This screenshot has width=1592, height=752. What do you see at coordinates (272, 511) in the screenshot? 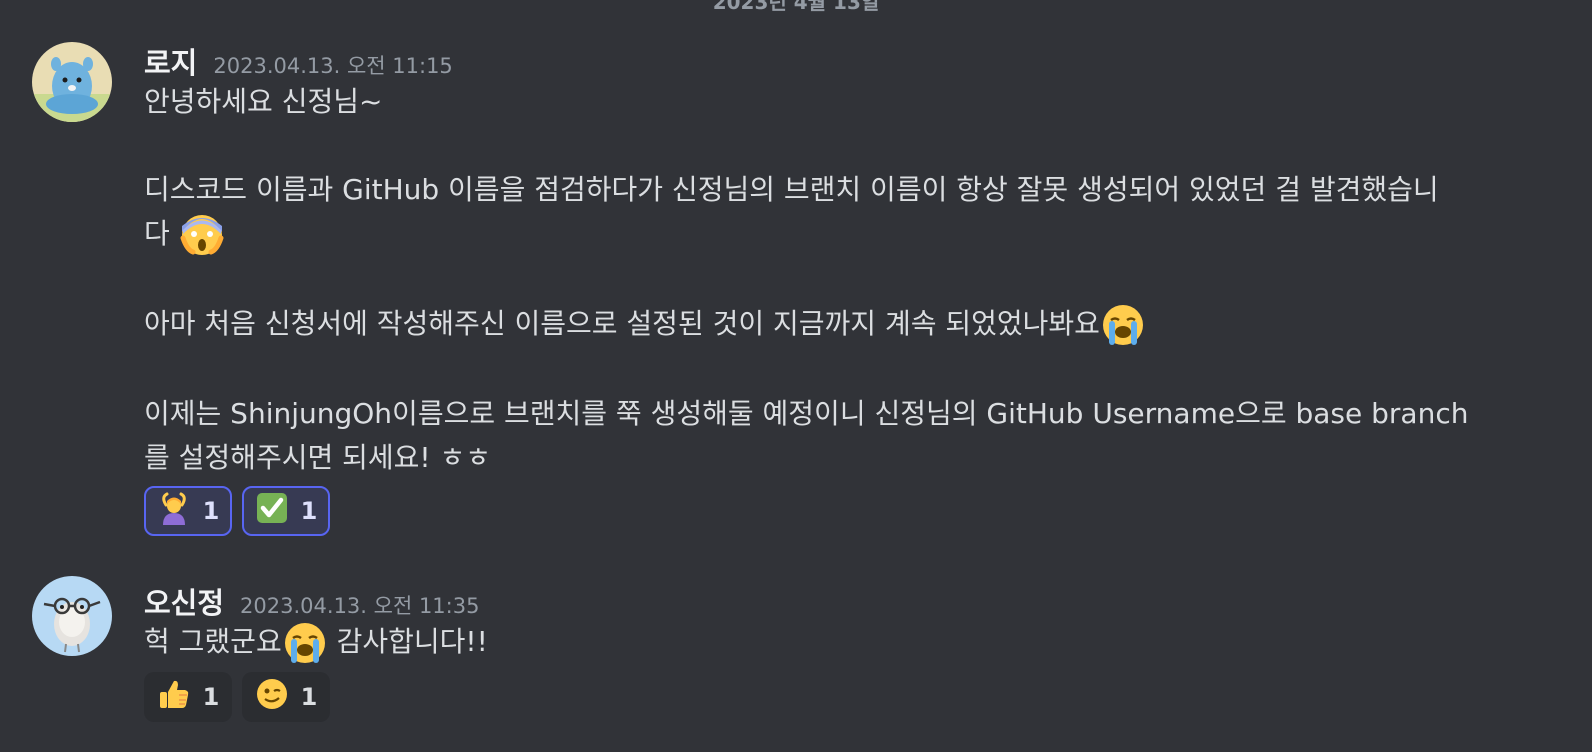
I see `check-mark-button-emoji` at bounding box center [272, 511].